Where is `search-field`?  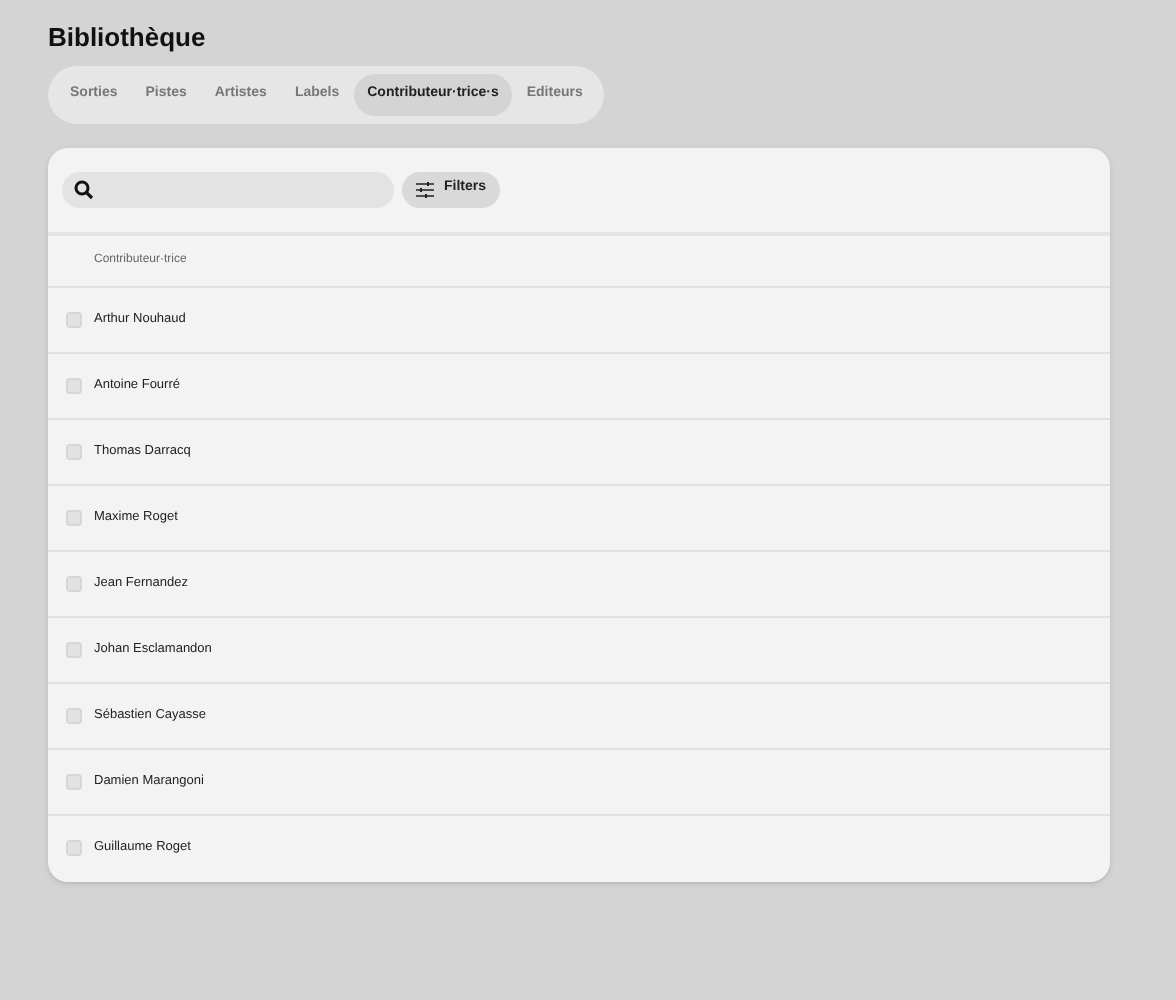 search-field is located at coordinates (228, 189).